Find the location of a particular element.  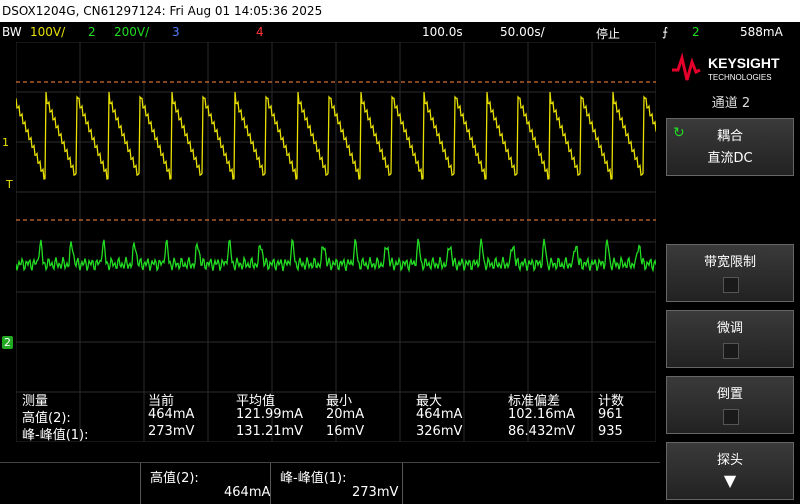

keysight-wave-icon: KEYSIGHT TECHNOLOGIES is located at coordinates (726, 67).